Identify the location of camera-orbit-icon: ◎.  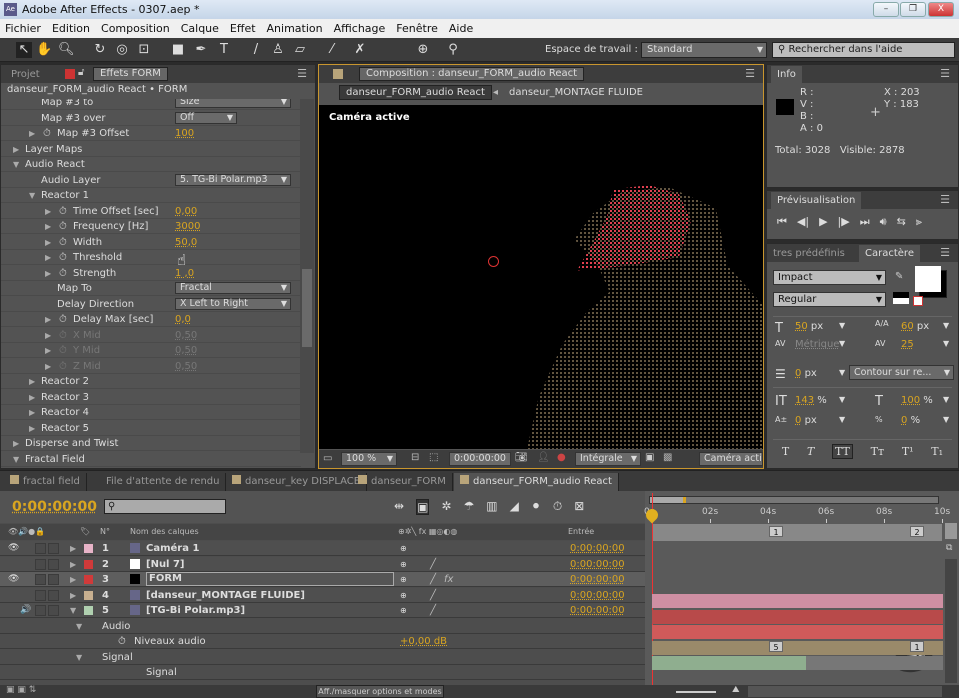
(122, 50).